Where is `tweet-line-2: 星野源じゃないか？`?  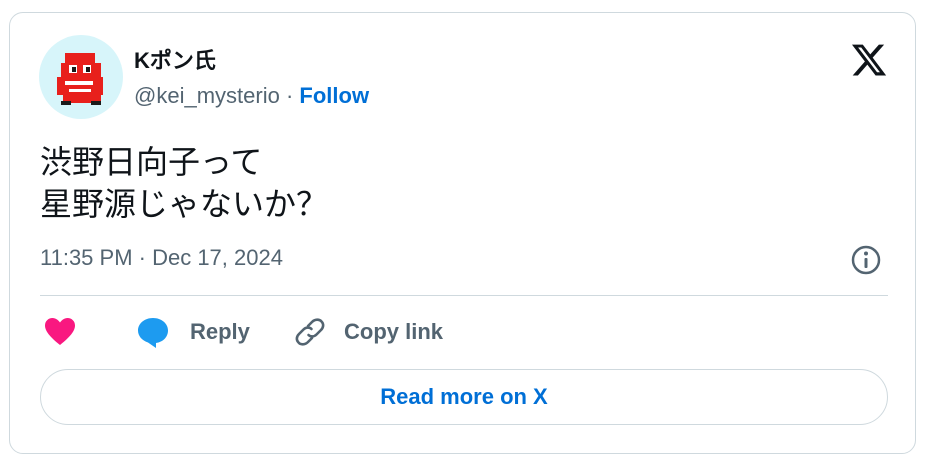
tweet-line-2: 星野源じゃないか？ is located at coordinates (184, 204).